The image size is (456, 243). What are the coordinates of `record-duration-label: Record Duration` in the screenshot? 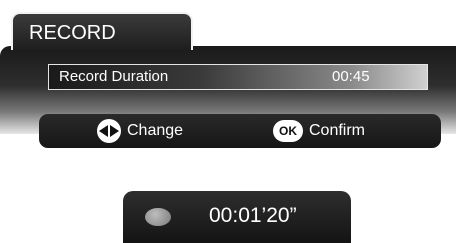 It's located at (114, 76).